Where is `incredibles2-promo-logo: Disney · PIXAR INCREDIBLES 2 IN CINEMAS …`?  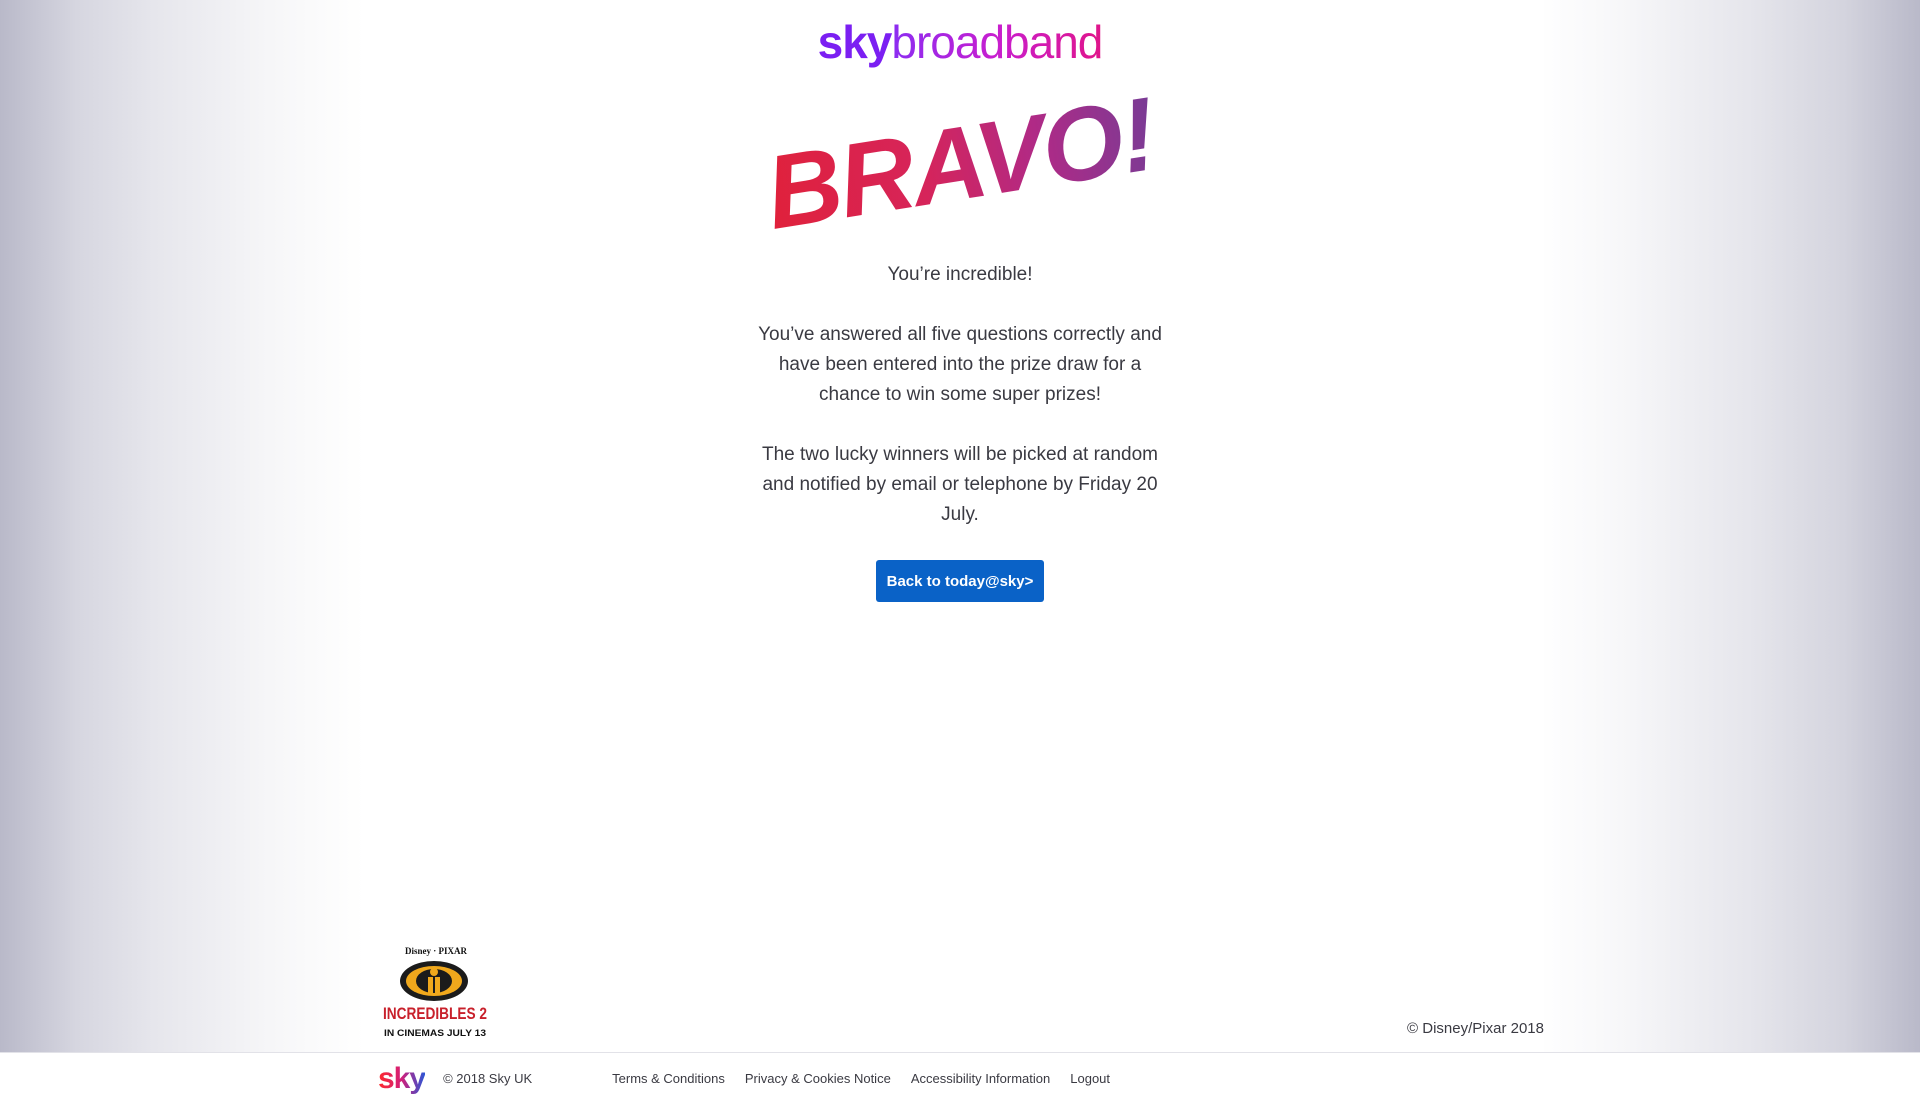 incredibles2-promo-logo: Disney · PIXAR INCREDIBLES 2 IN CINEMAS … is located at coordinates (436, 993).